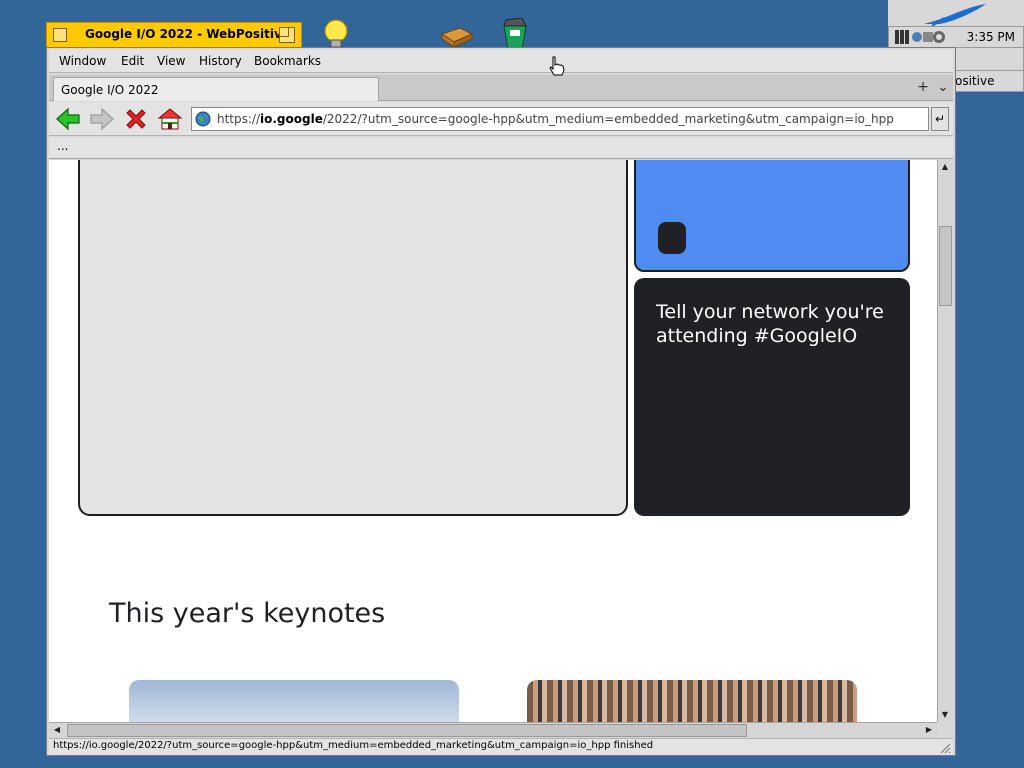  Describe the element at coordinates (132, 61) in the screenshot. I see `menu-edit: Edit` at that location.